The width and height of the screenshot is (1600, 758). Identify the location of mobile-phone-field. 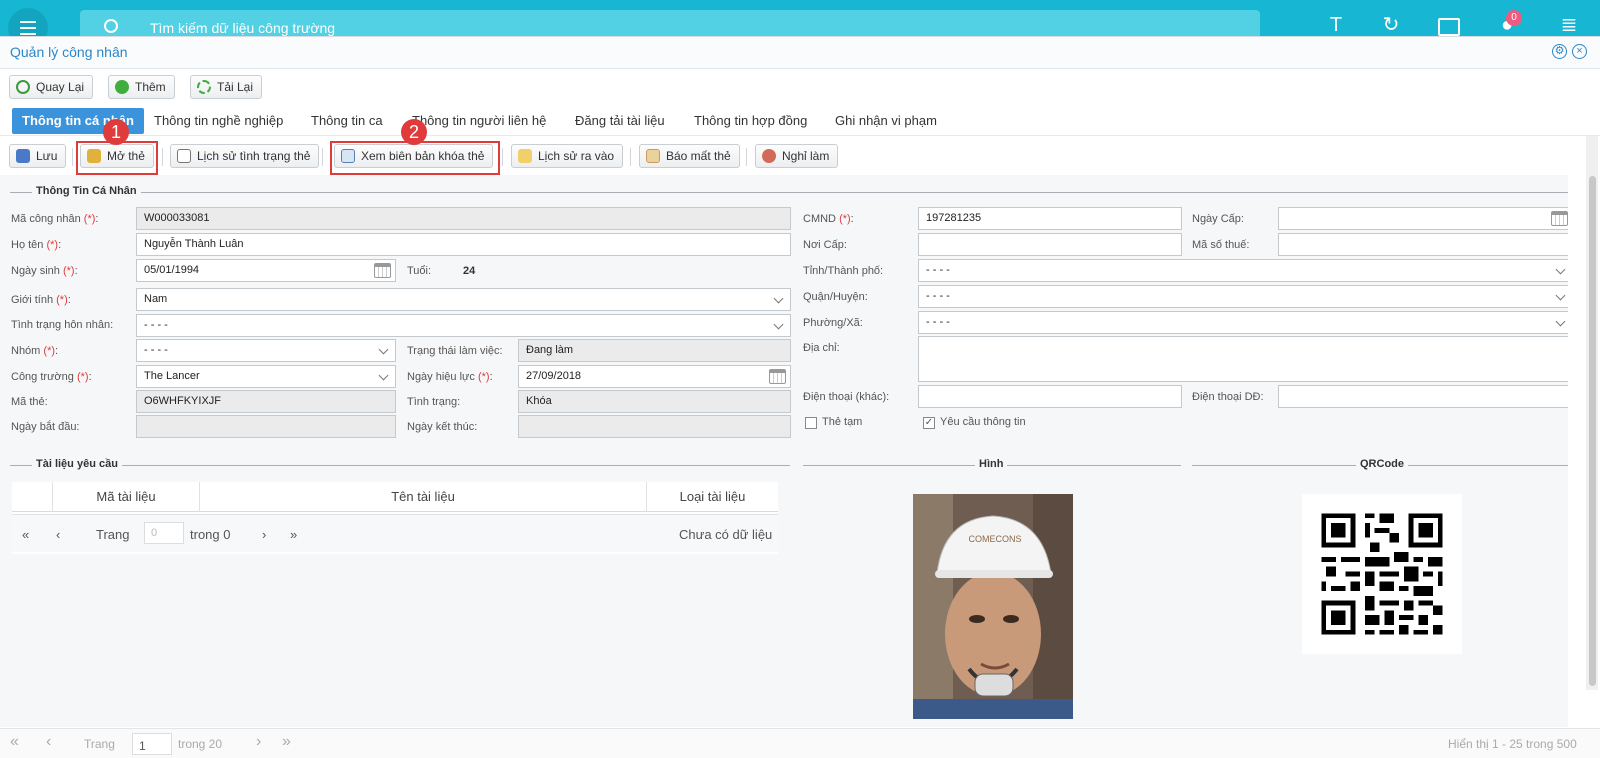
(1423, 396).